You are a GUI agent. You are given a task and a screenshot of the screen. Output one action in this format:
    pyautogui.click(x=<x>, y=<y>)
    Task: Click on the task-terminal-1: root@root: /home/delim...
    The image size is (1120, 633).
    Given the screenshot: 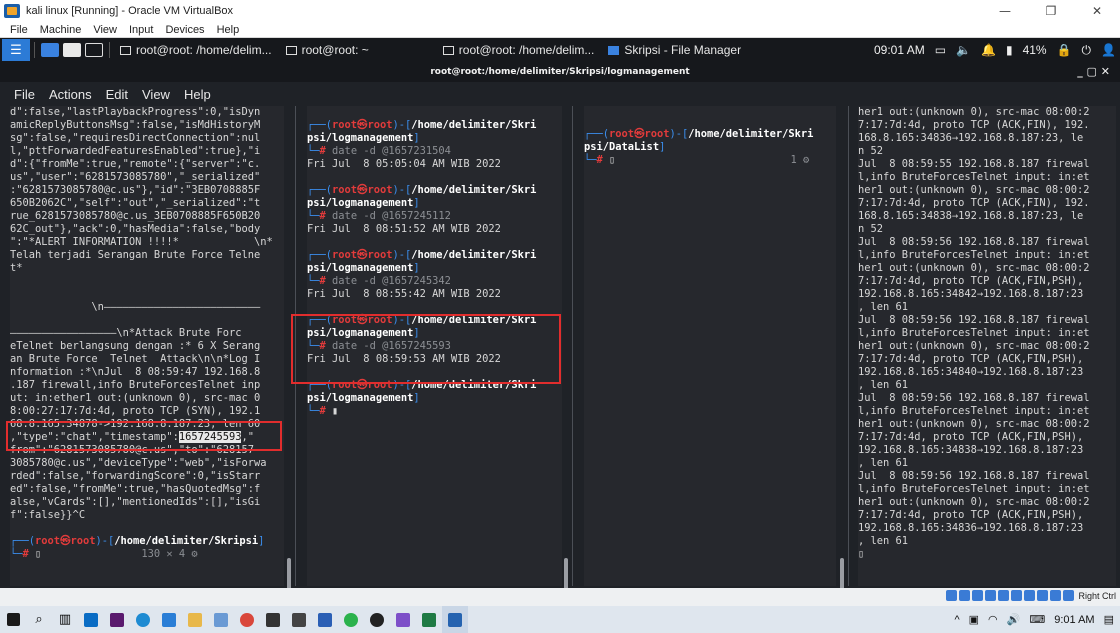 What is the action you would take?
    pyautogui.click(x=196, y=50)
    